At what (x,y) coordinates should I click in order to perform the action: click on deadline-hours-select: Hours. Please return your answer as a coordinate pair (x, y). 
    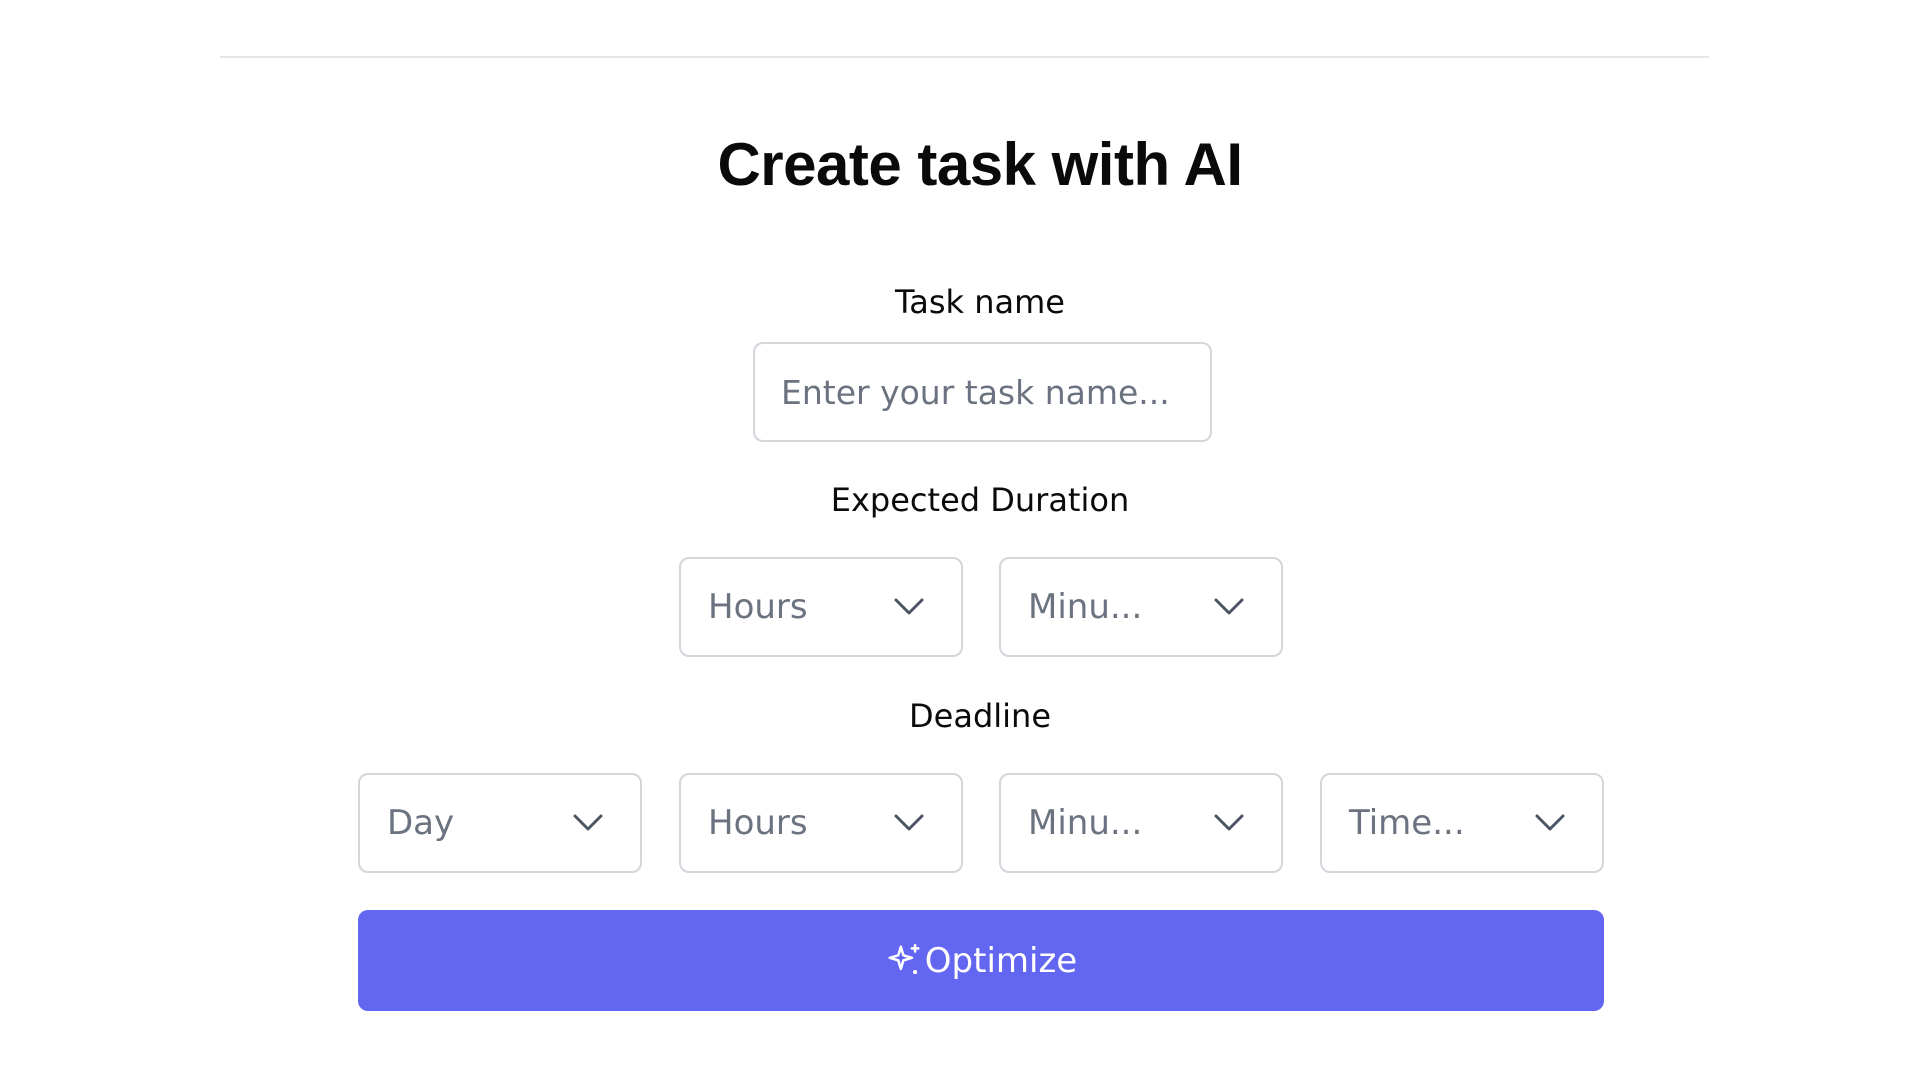
    Looking at the image, I should click on (821, 823).